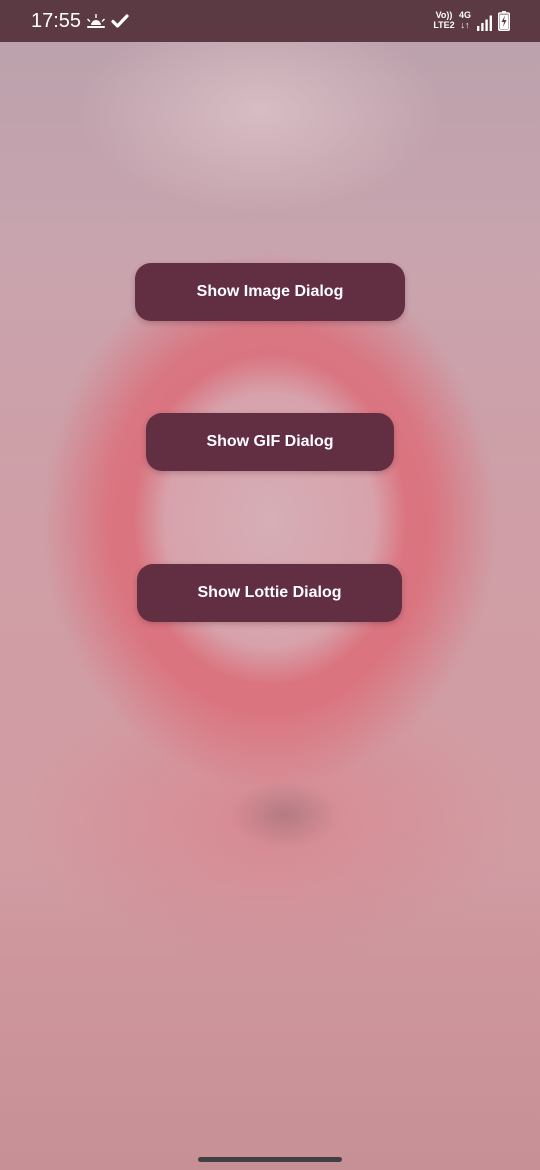 The width and height of the screenshot is (540, 1170). Describe the element at coordinates (270, 442) in the screenshot. I see `show-gif-dialog-button: Show GIF Dialog` at that location.